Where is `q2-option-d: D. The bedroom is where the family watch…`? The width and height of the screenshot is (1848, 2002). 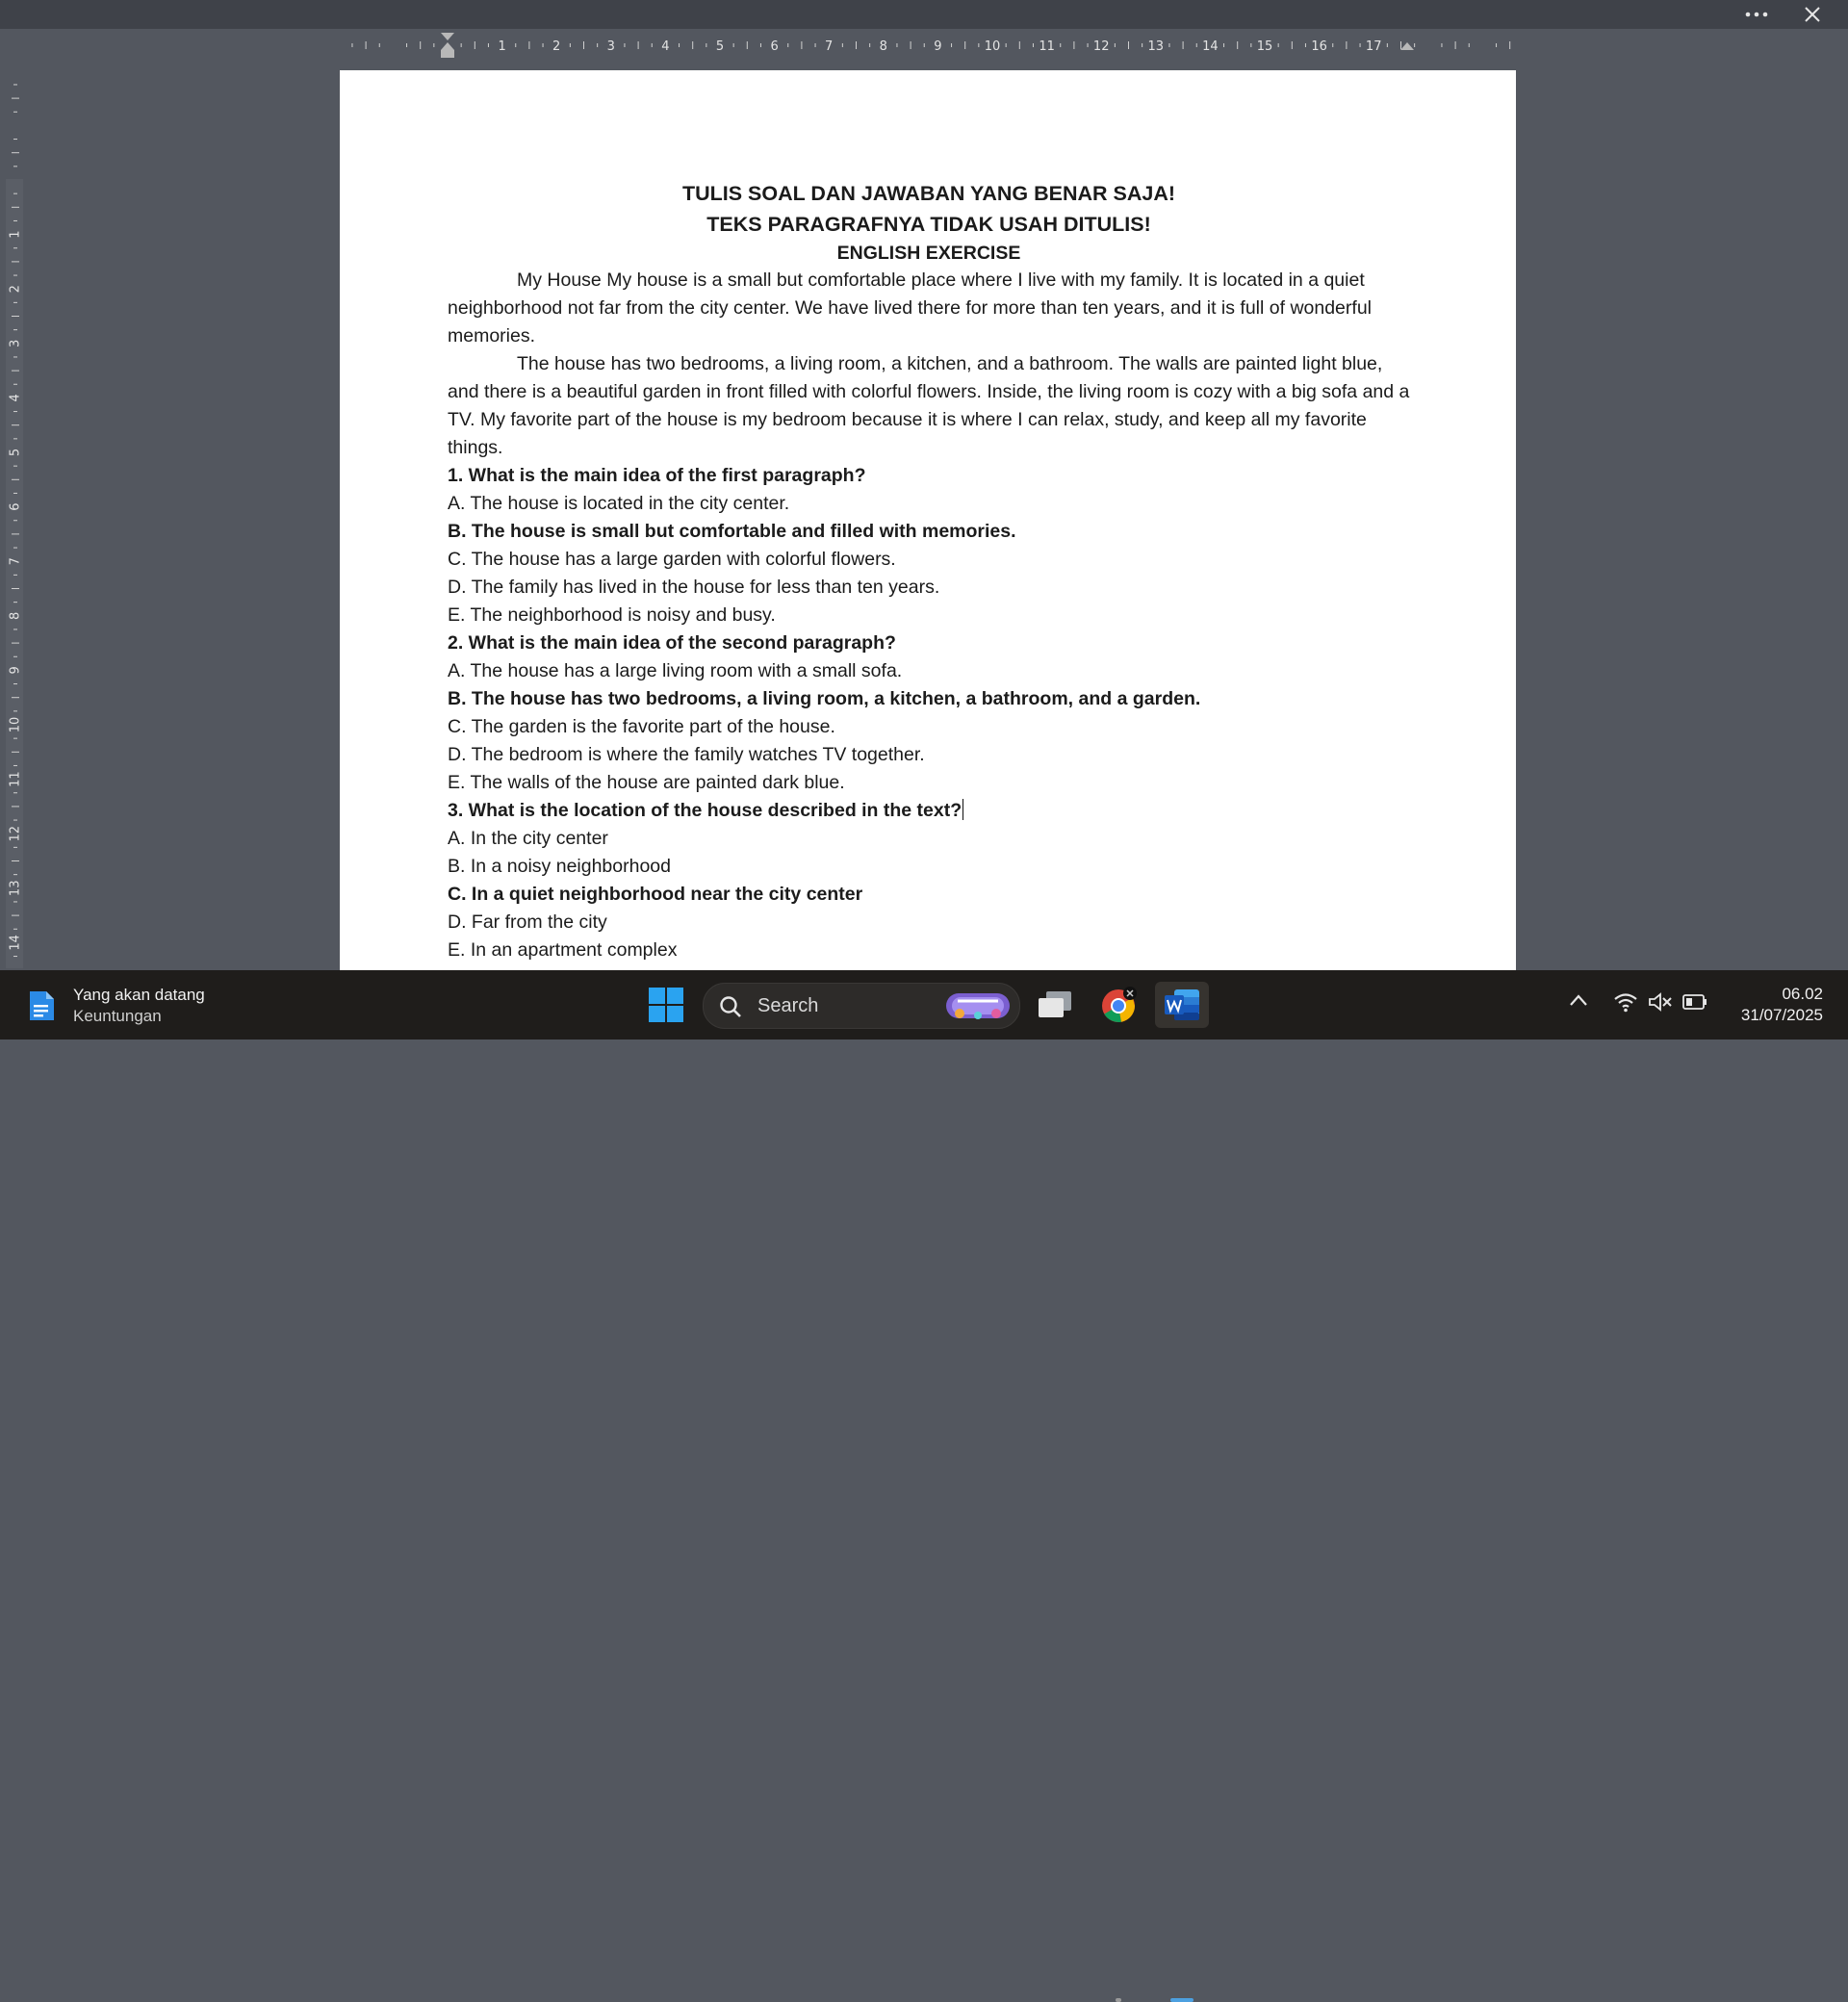 q2-option-d: D. The bedroom is where the family watch… is located at coordinates (686, 754).